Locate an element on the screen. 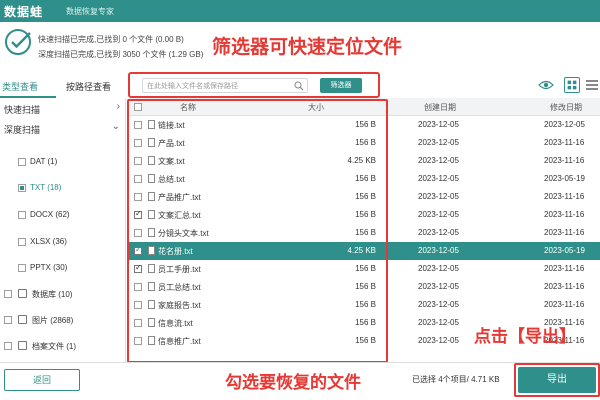 This screenshot has width=600, height=400. file-name: 信息流.txt is located at coordinates (175, 323).